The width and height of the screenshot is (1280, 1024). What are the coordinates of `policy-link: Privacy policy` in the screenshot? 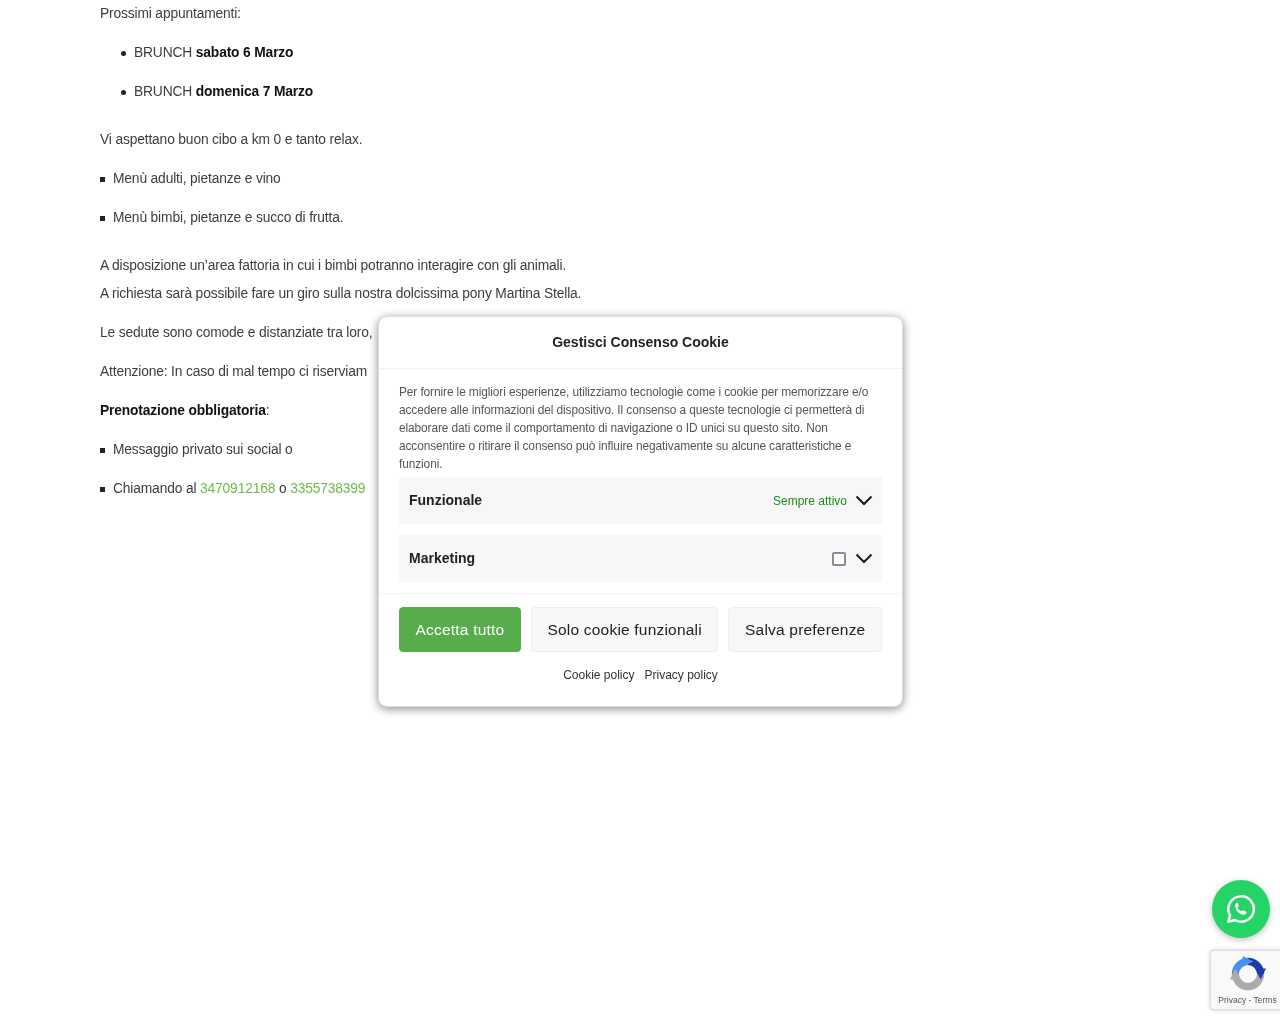 It's located at (681, 675).